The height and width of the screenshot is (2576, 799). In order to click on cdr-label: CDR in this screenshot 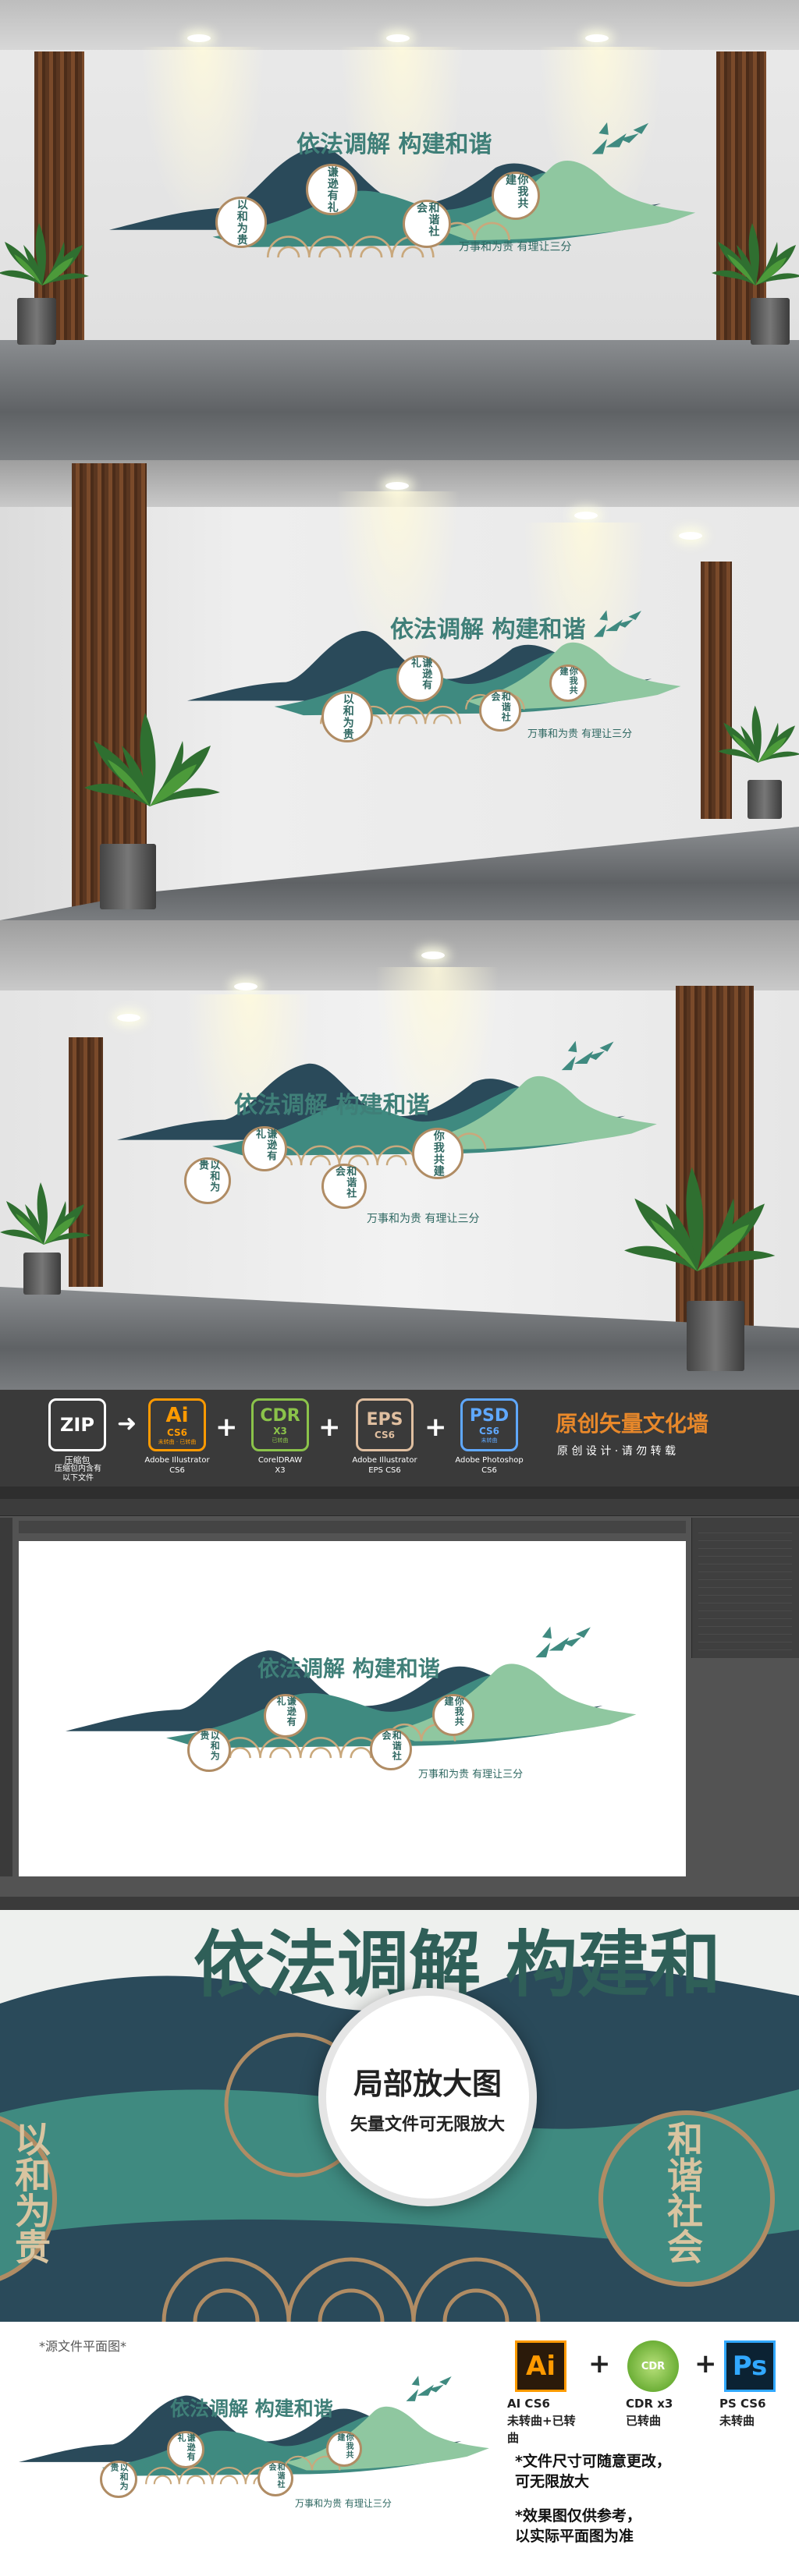, I will do `click(280, 1416)`.